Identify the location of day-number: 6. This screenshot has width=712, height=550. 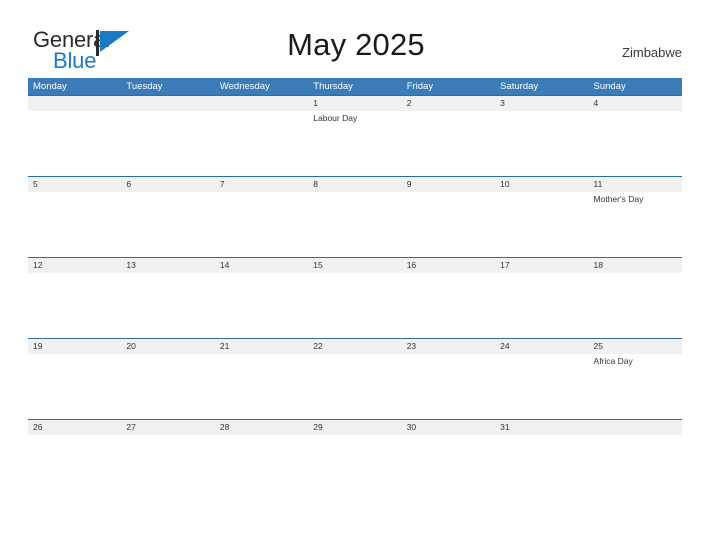
(167, 184).